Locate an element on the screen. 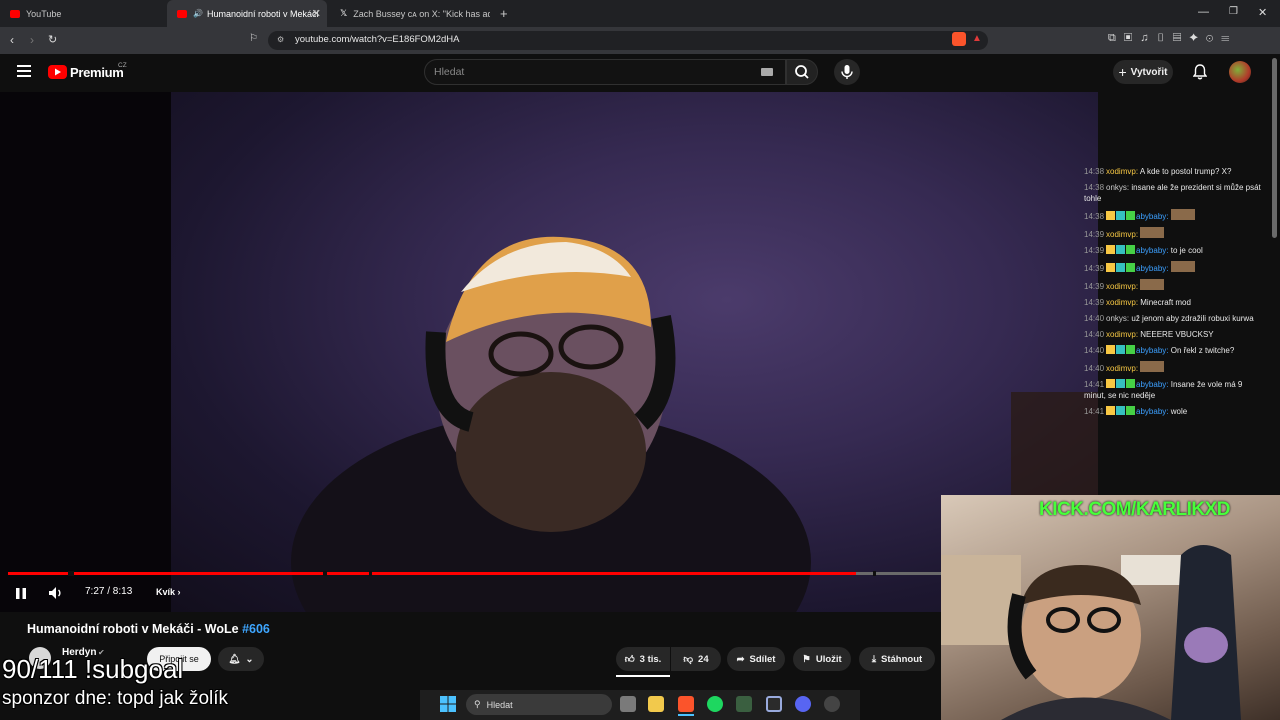  volume-button is located at coordinates (56, 593).